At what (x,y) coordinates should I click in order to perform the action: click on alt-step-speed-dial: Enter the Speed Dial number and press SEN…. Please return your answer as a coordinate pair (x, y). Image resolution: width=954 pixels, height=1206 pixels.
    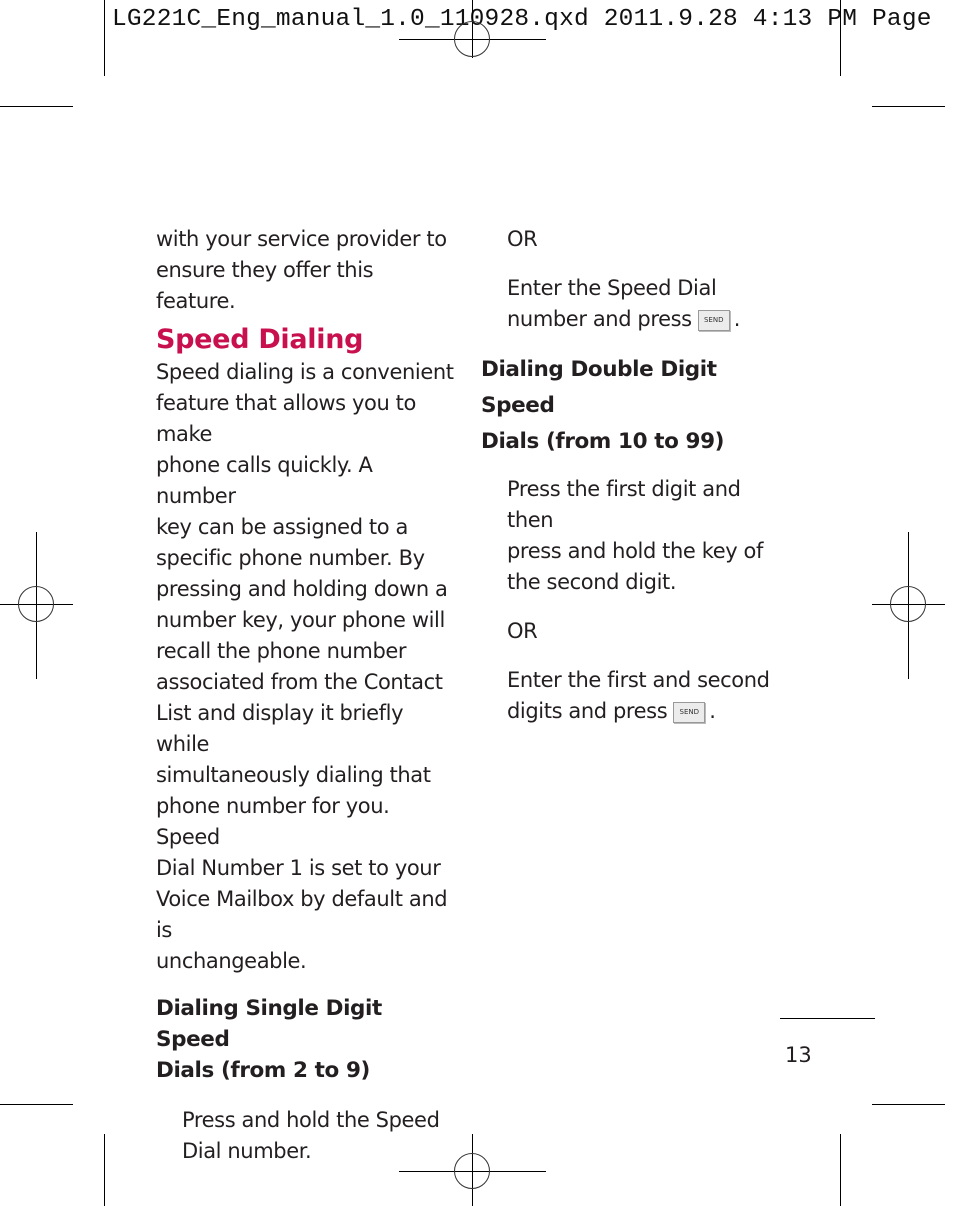
    Looking at the image, I should click on (624, 303).